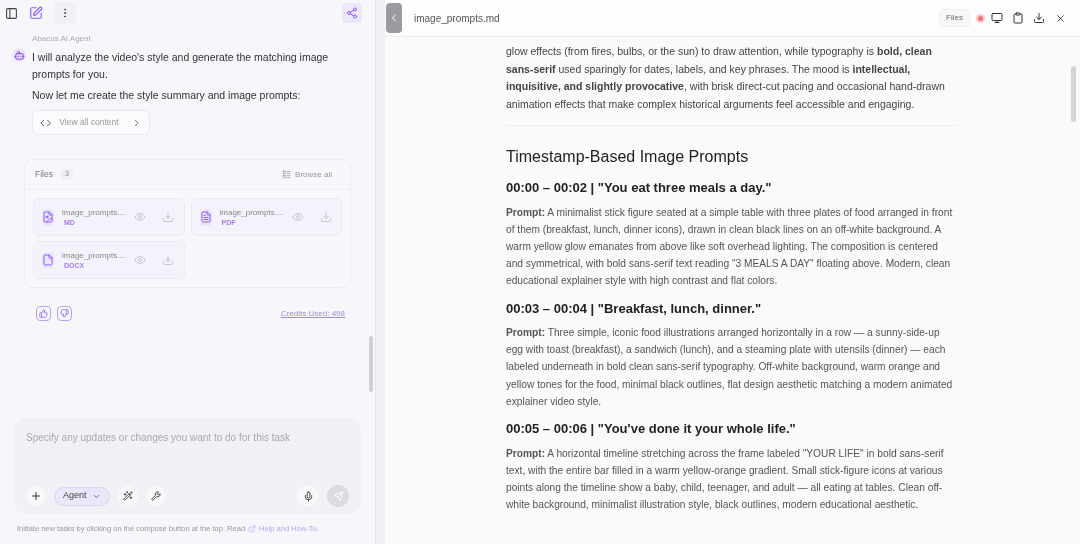 The image size is (1080, 544). What do you see at coordinates (62, 39) in the screenshot?
I see `sender-name: Abacus AI Agent` at bounding box center [62, 39].